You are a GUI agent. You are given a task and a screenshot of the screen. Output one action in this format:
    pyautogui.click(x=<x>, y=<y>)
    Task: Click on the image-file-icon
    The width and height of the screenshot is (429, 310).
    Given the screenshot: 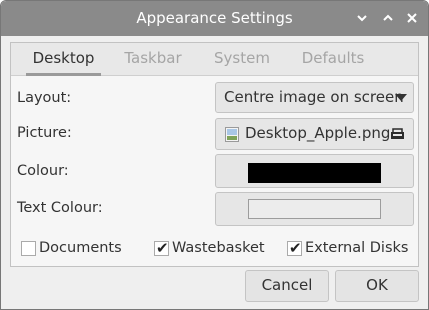 What is the action you would take?
    pyautogui.click(x=232, y=134)
    